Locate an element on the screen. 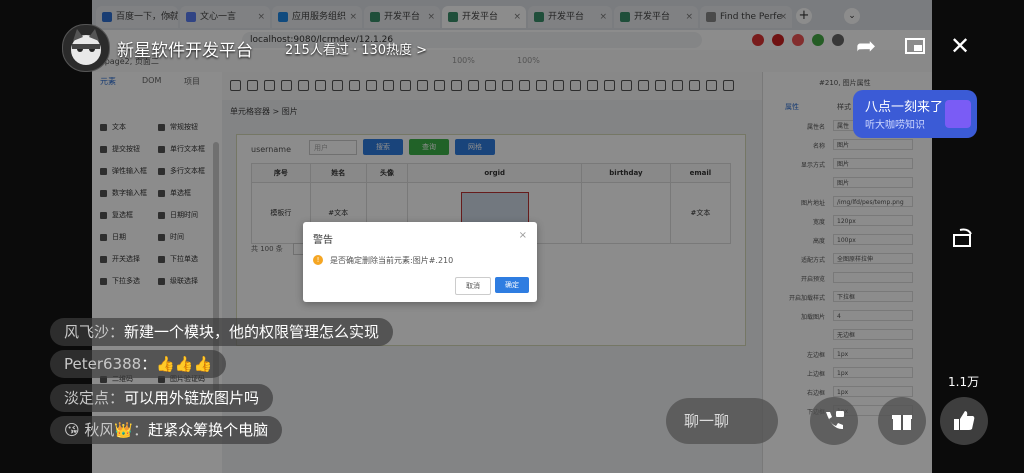 The height and width of the screenshot is (473, 1024). warning-icon: ! is located at coordinates (318, 260).